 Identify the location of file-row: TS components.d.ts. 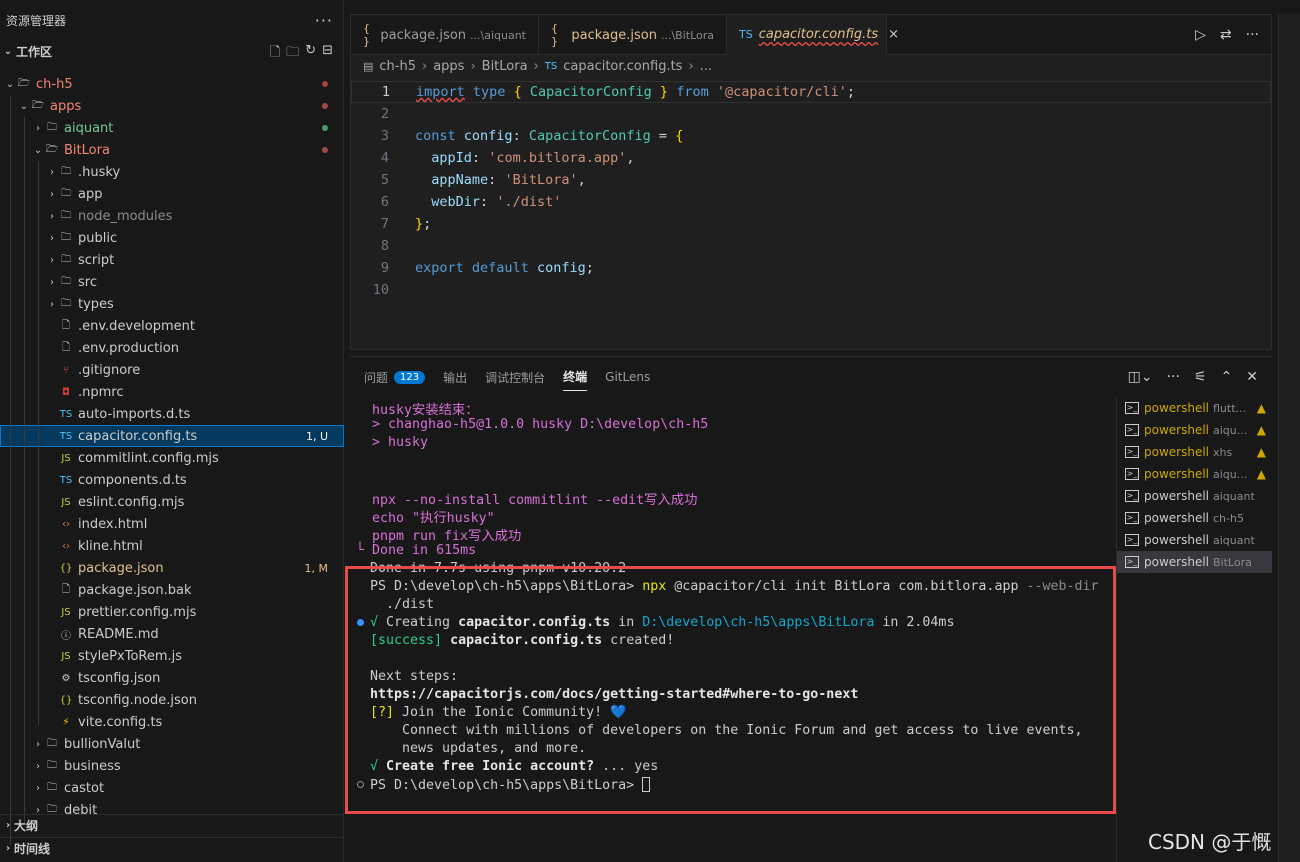
(172, 480).